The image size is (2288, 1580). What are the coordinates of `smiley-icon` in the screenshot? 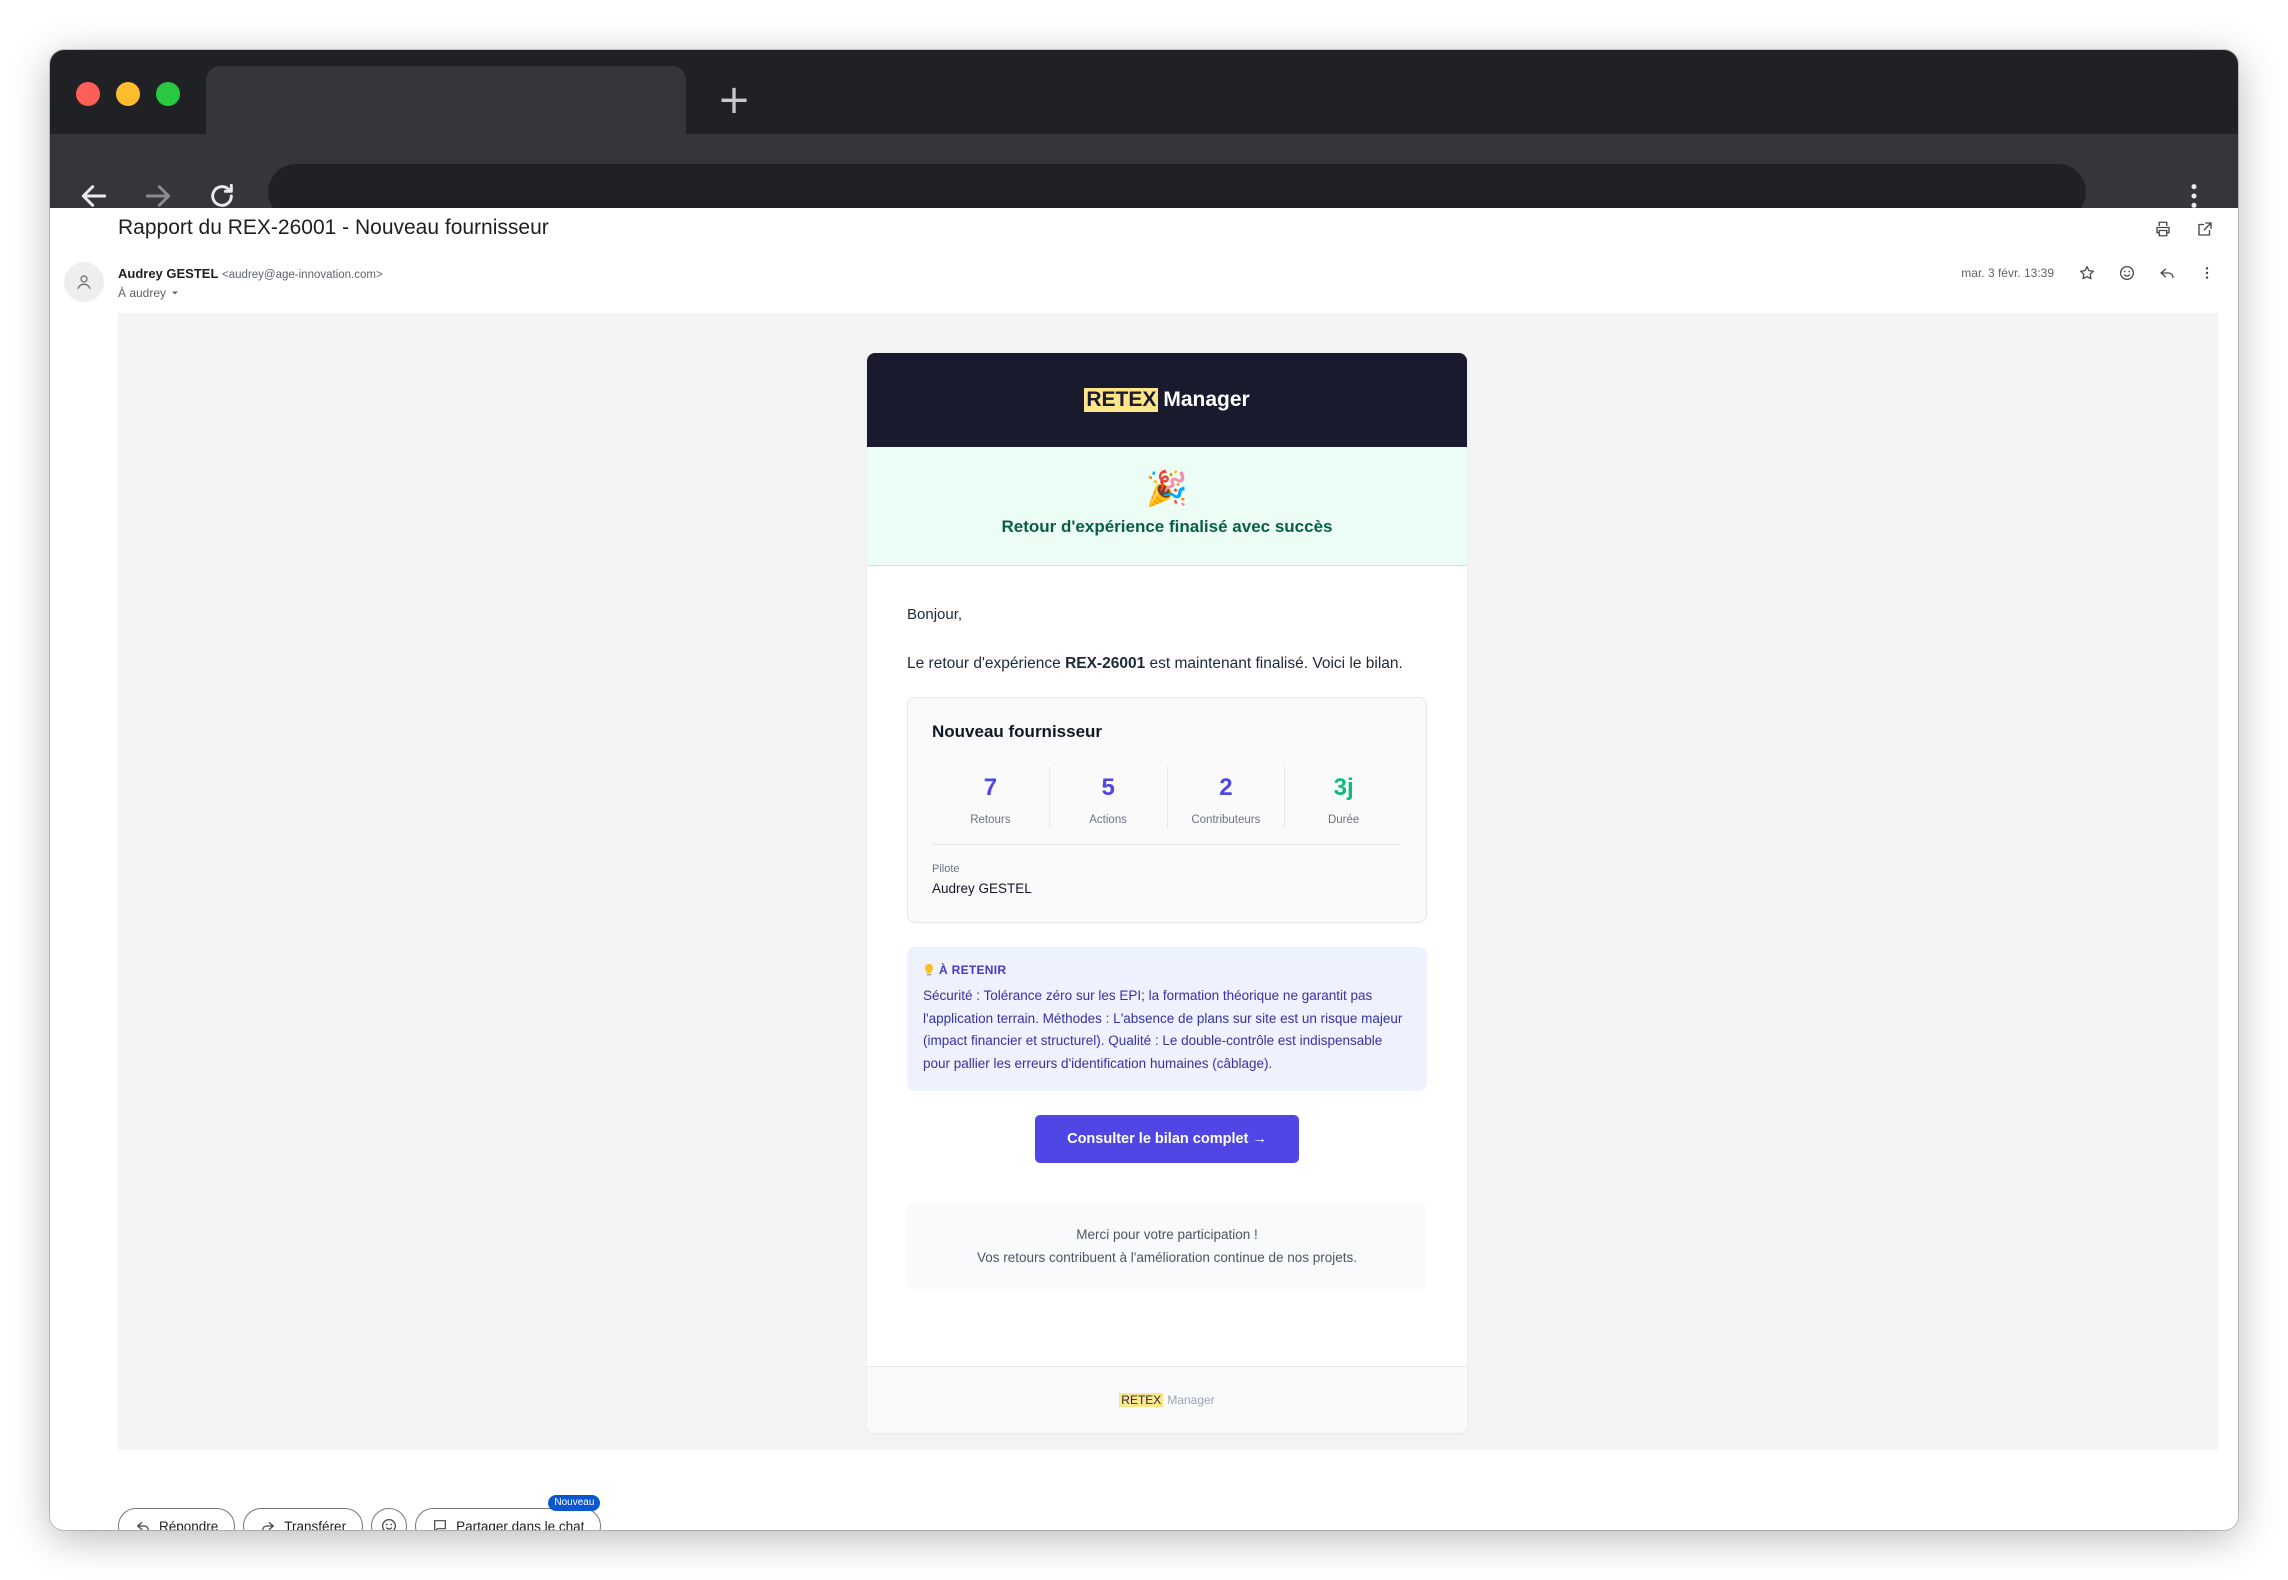 It's located at (389, 1524).